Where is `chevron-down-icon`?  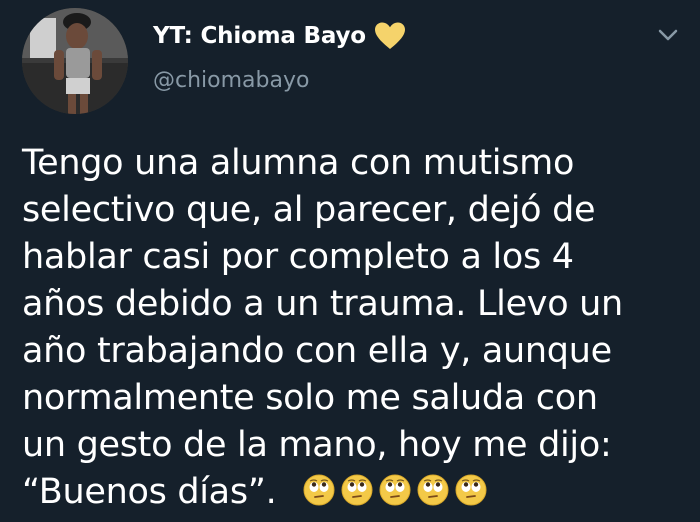
chevron-down-icon is located at coordinates (668, 35).